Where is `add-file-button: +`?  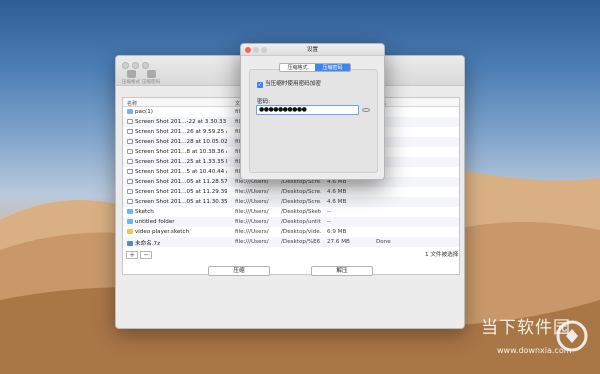 add-file-button: + is located at coordinates (132, 255).